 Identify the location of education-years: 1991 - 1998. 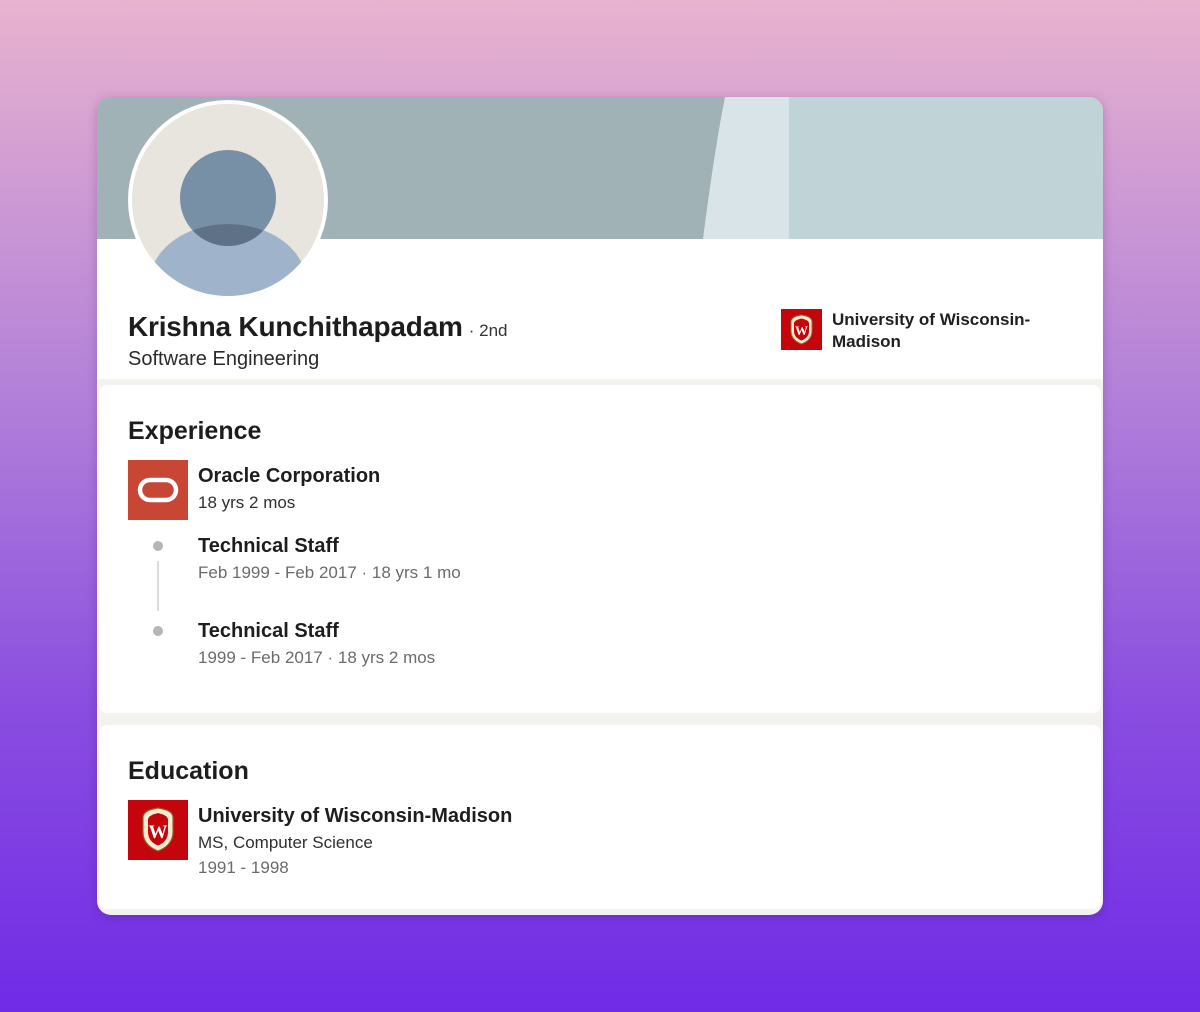
(243, 867).